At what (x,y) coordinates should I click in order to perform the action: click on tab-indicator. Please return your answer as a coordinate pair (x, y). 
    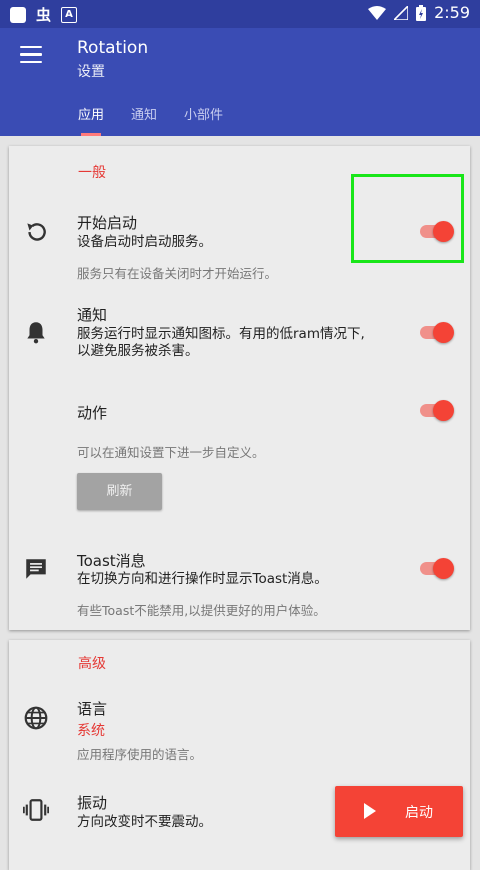
    Looking at the image, I should click on (91, 134).